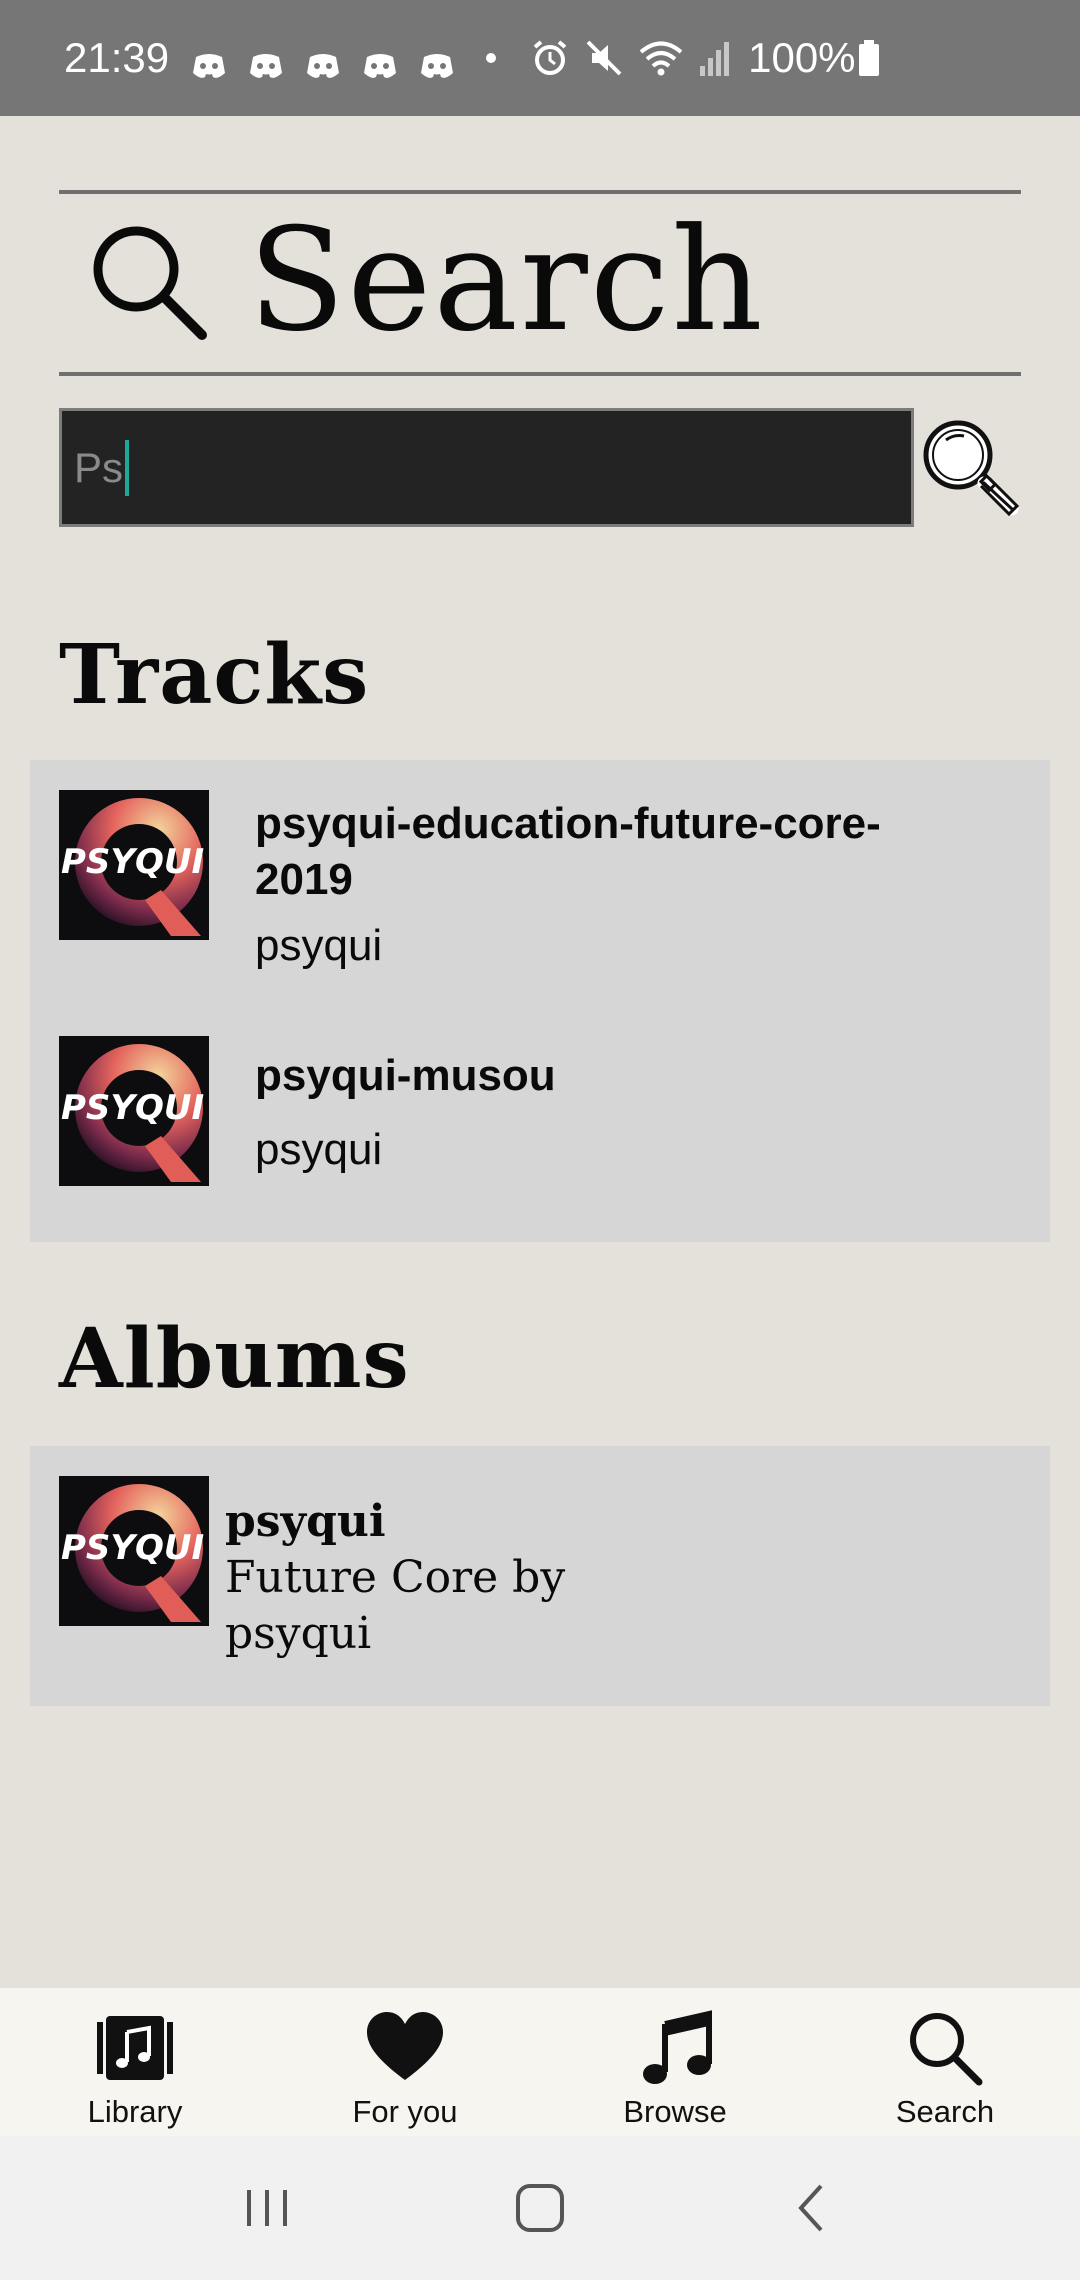  Describe the element at coordinates (540, 192) in the screenshot. I see `header-top-rule` at that location.